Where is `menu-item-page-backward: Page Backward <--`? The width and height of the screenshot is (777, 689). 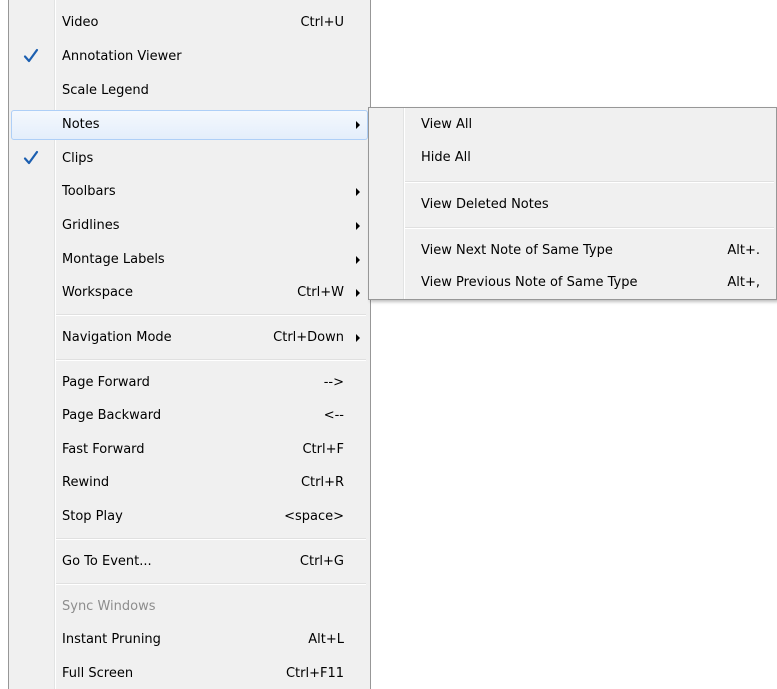
menu-item-page-backward: Page Backward <-- is located at coordinates (189, 416).